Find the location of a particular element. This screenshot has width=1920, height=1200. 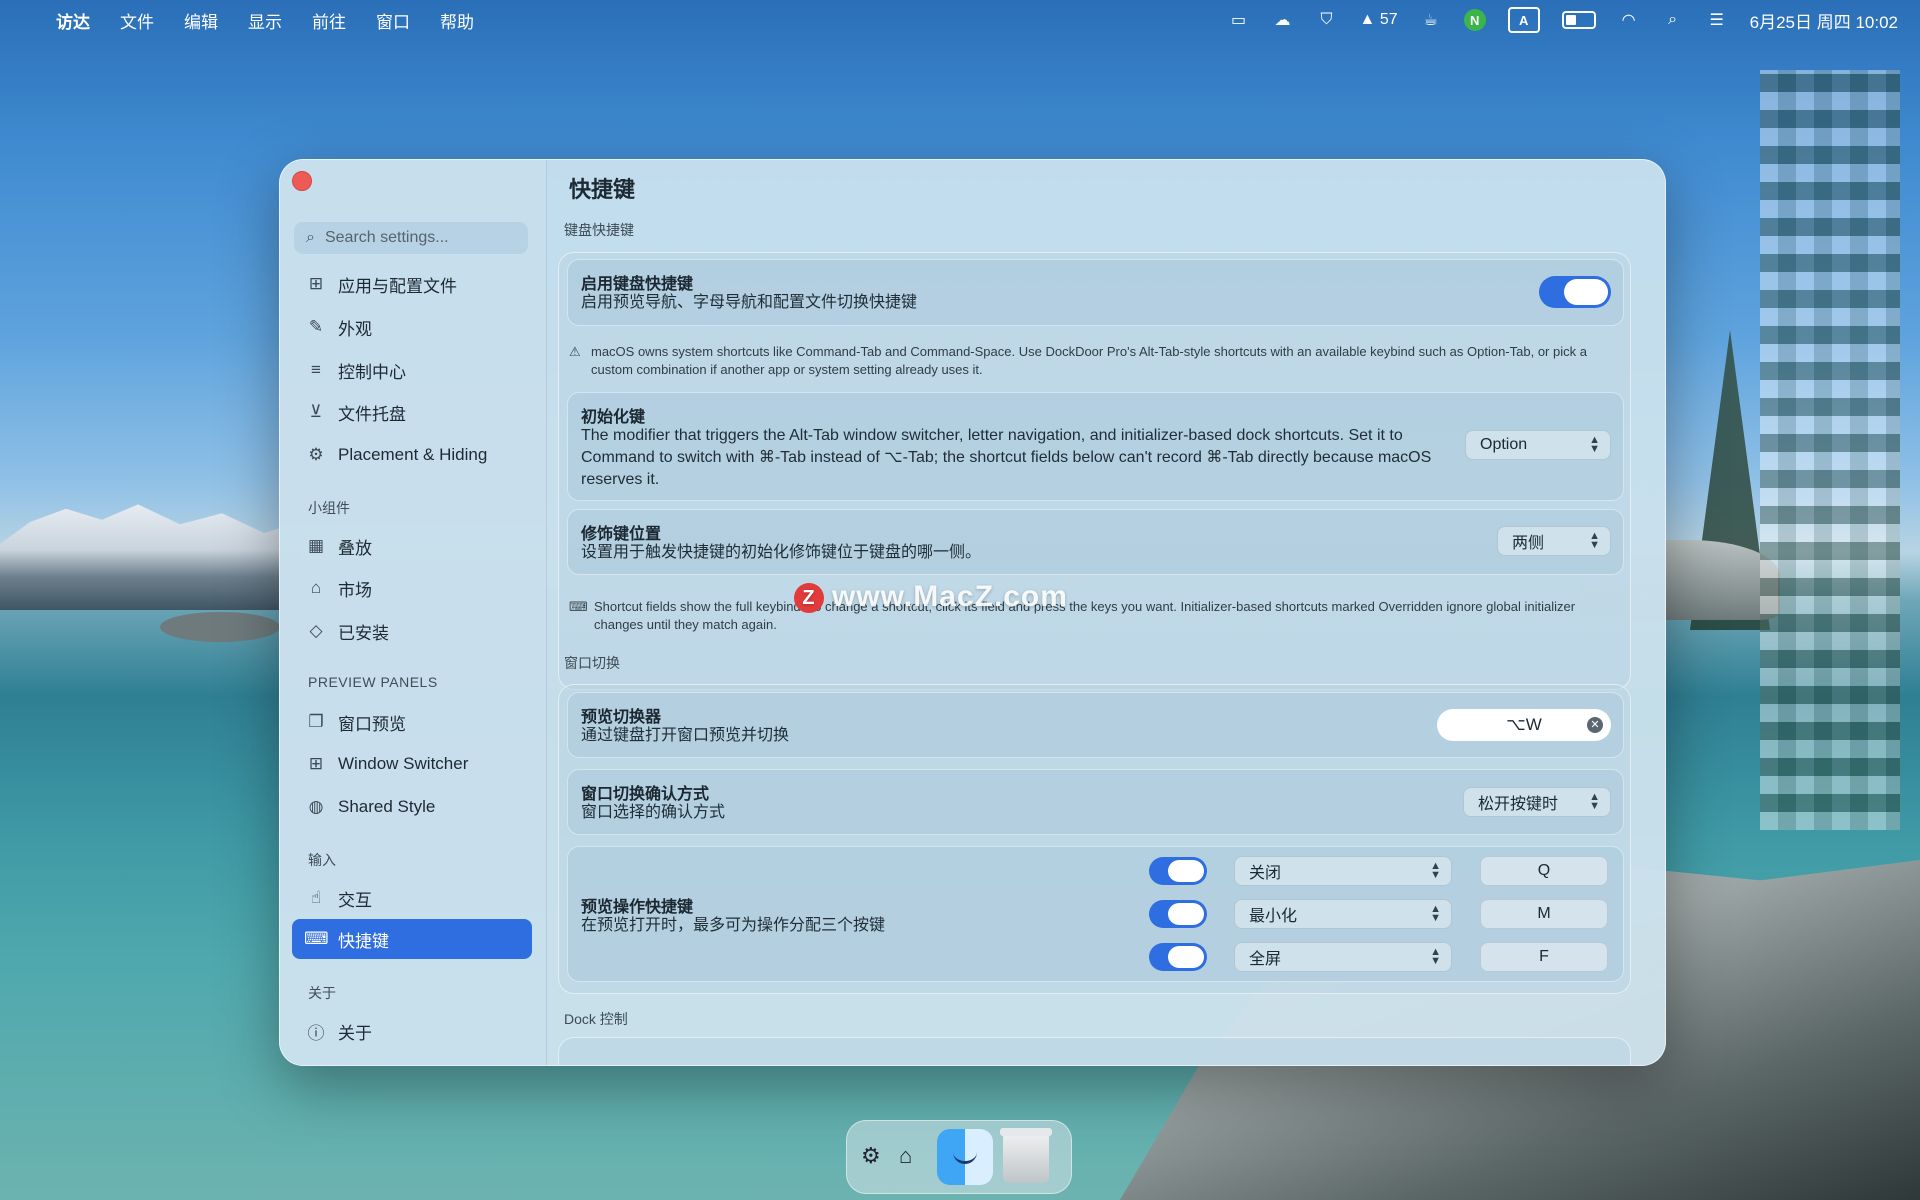

sidebar-item-label: 窗口预览 is located at coordinates (372, 724).